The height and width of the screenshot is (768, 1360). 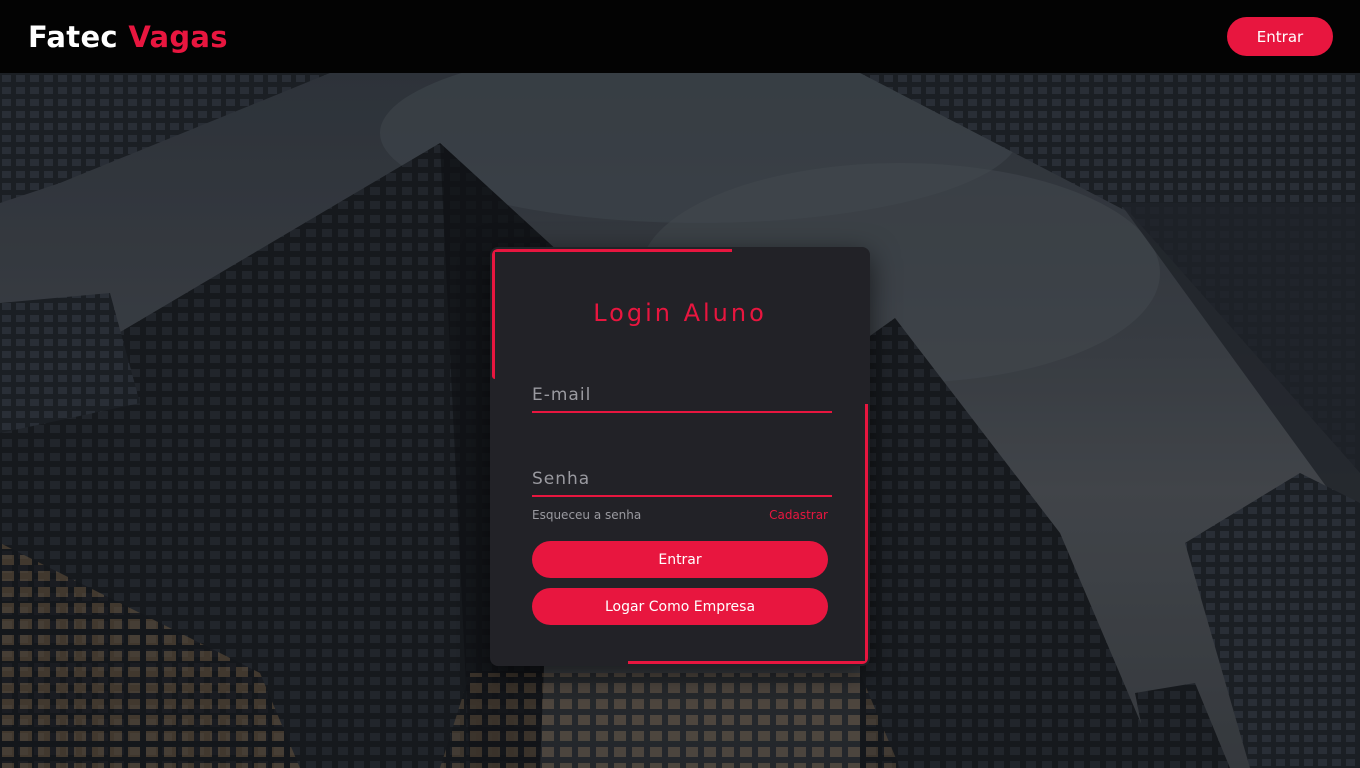 I want to click on email-input, so click(x=682, y=392).